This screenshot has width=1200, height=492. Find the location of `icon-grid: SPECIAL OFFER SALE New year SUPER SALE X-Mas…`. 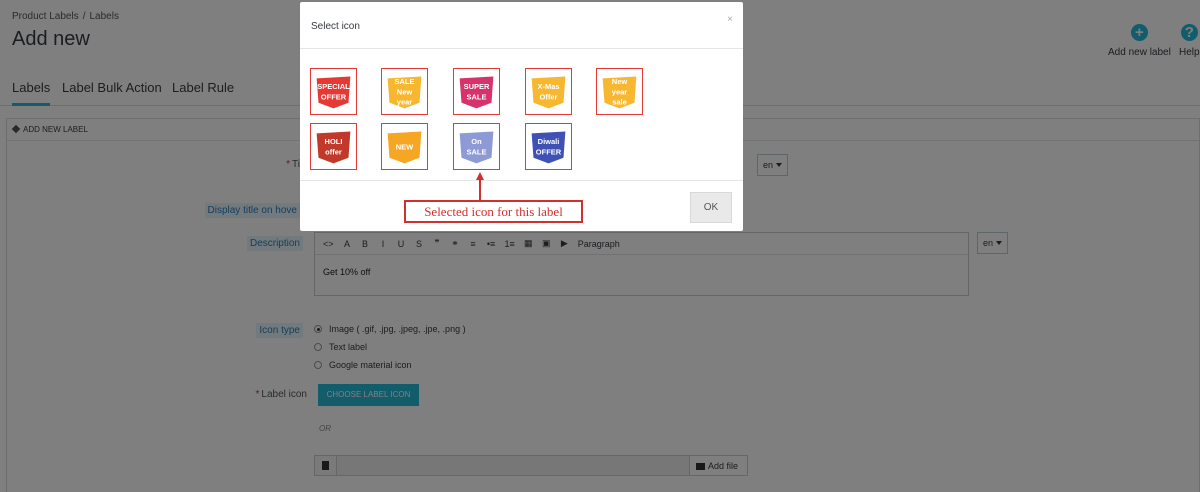

icon-grid: SPECIAL OFFER SALE New year SUPER SALE X-Mas… is located at coordinates (521, 115).